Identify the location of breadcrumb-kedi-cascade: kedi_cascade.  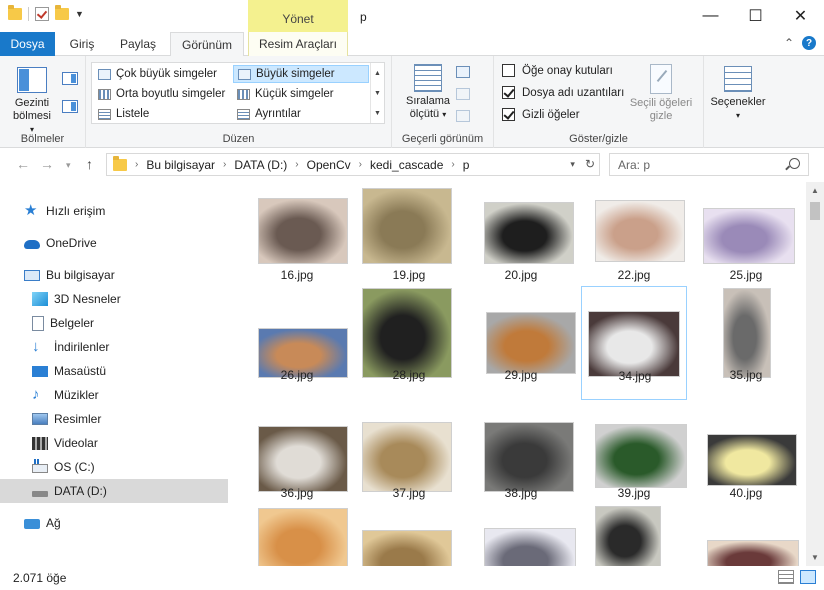
(406, 165).